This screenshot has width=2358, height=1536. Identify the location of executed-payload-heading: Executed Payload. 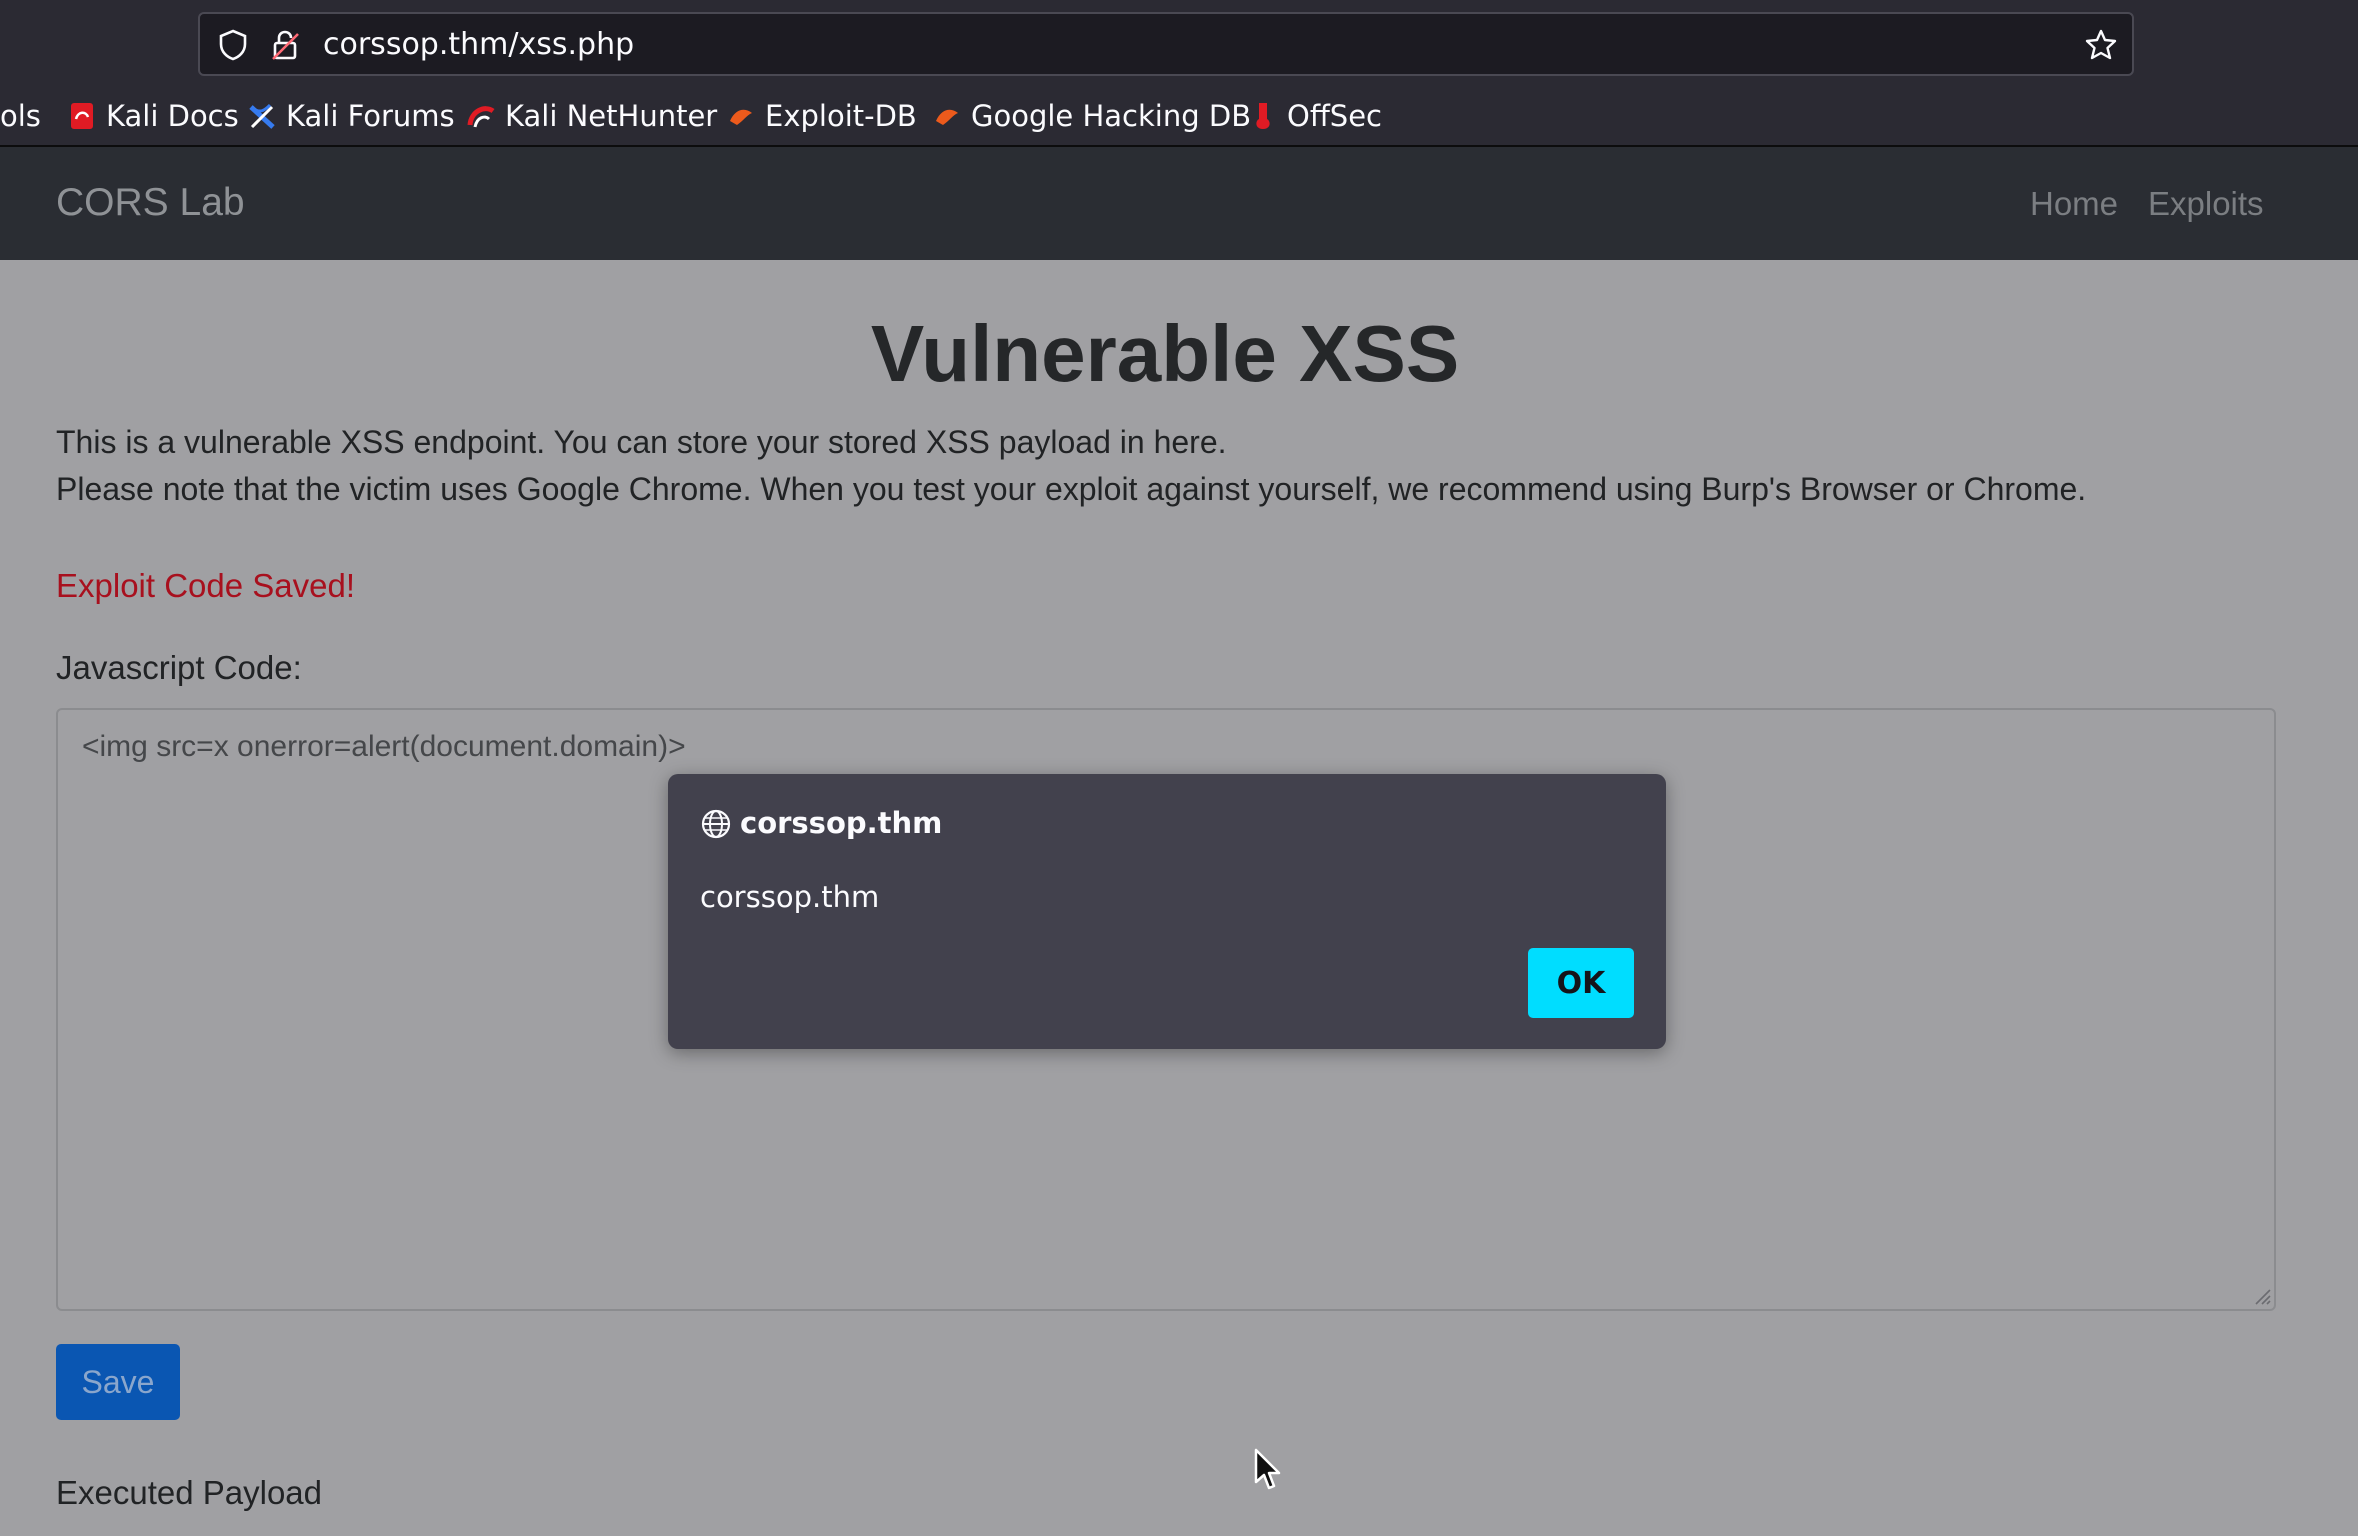
(189, 1492).